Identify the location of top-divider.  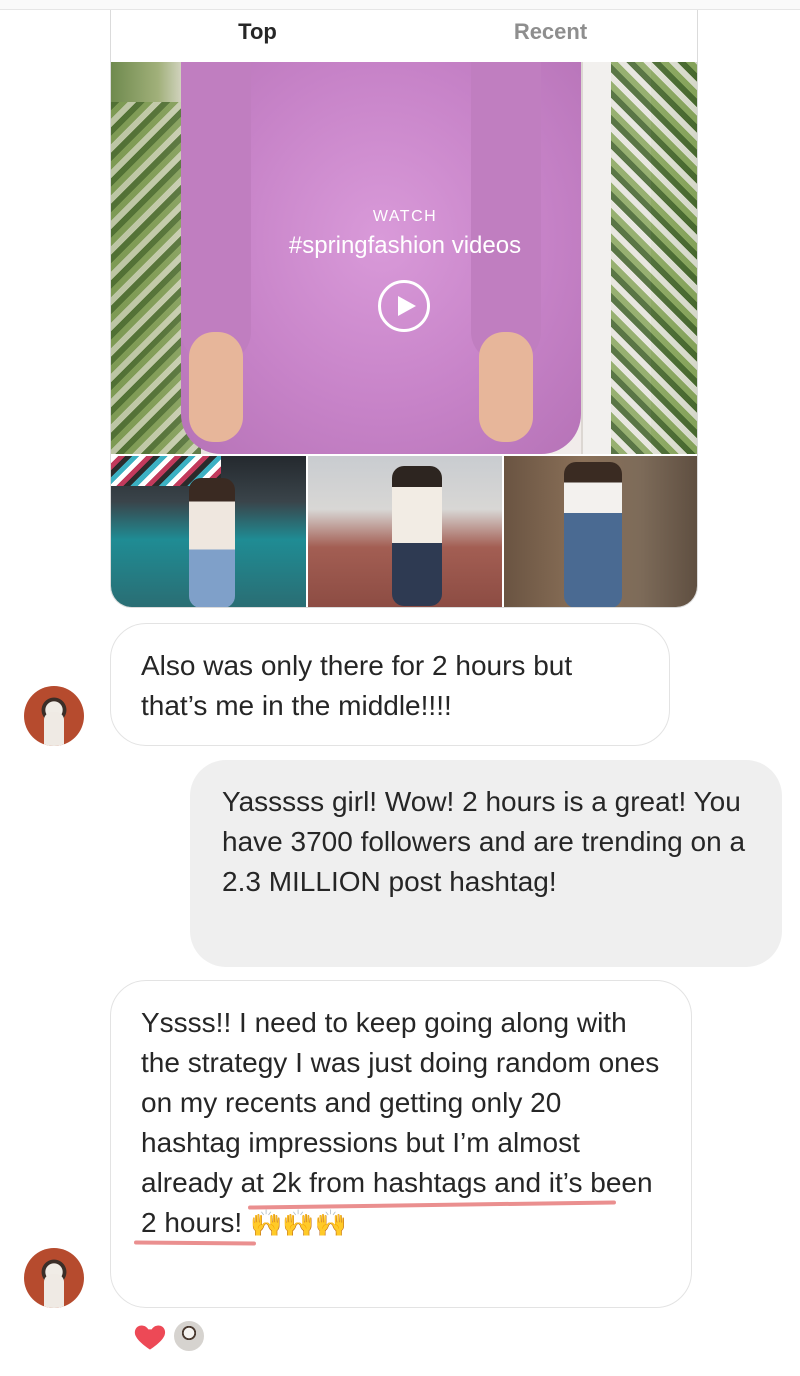
(400, 5).